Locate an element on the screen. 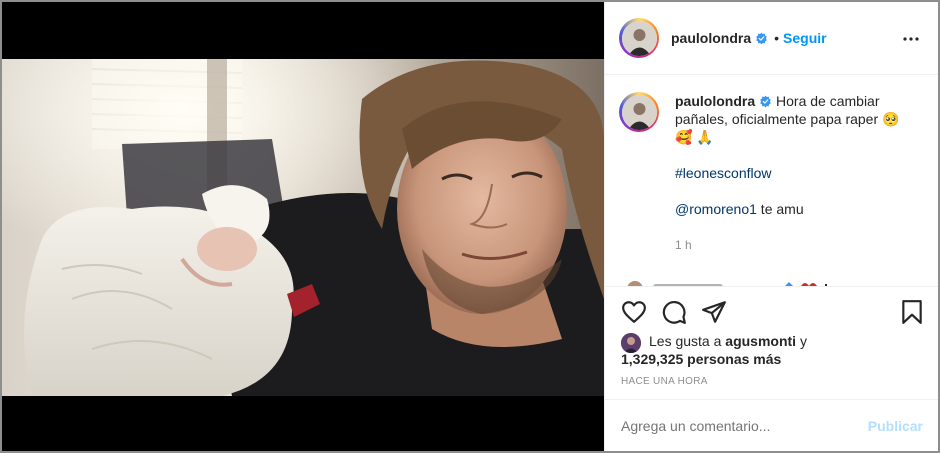 The height and width of the screenshot is (453, 940). bookmark-icon is located at coordinates (912, 312).